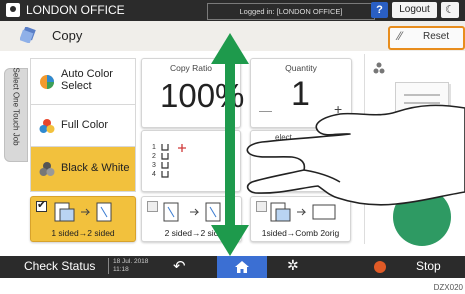  I want to click on stop-label: Stop, so click(428, 266).